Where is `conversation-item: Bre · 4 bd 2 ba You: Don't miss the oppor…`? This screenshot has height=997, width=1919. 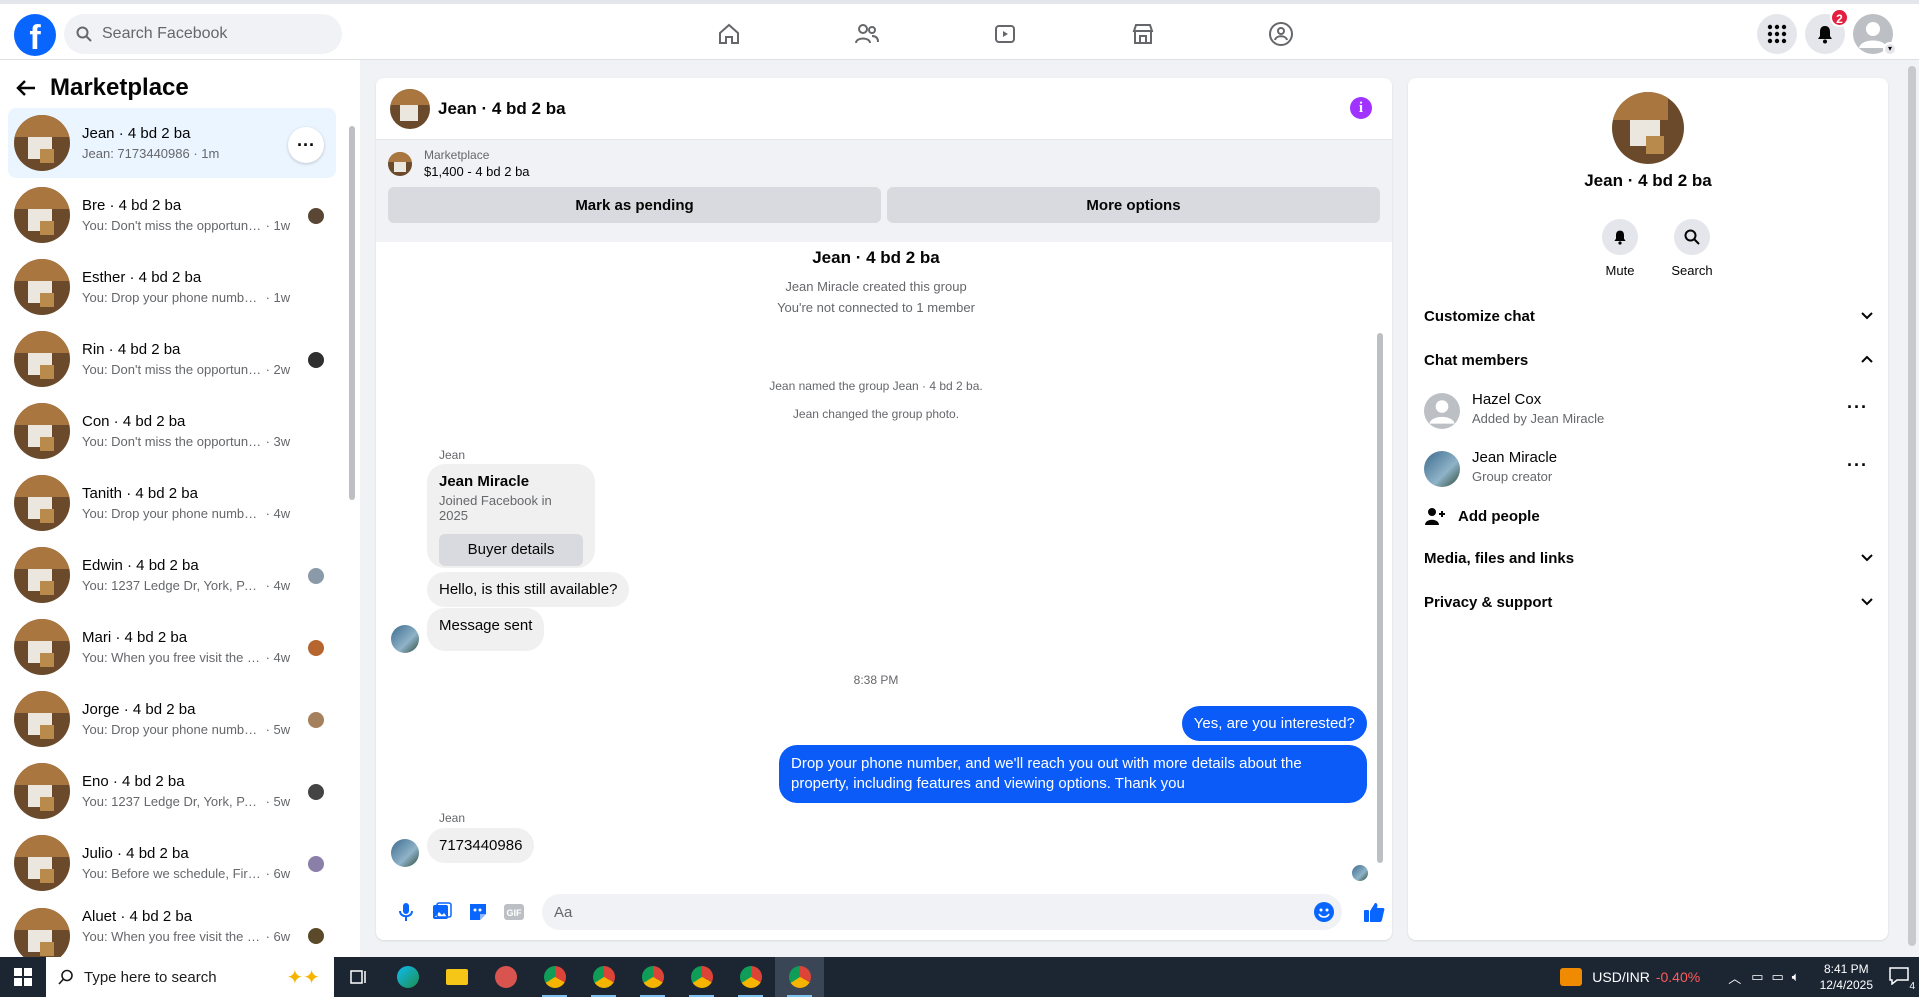 conversation-item: Bre · 4 bd 2 ba You: Don't miss the oppor… is located at coordinates (172, 215).